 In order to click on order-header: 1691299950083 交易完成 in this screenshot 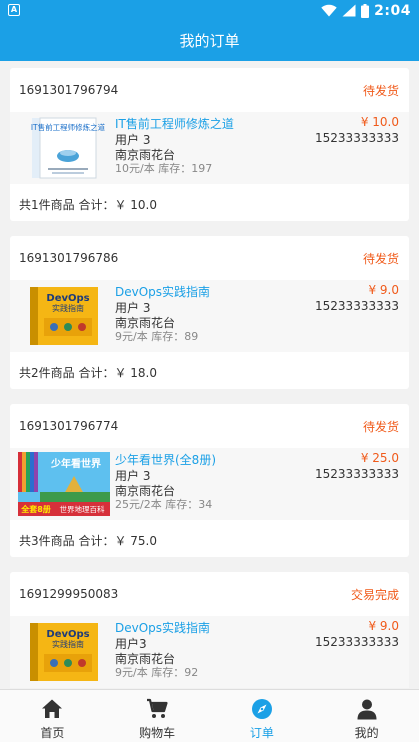, I will do `click(209, 594)`.